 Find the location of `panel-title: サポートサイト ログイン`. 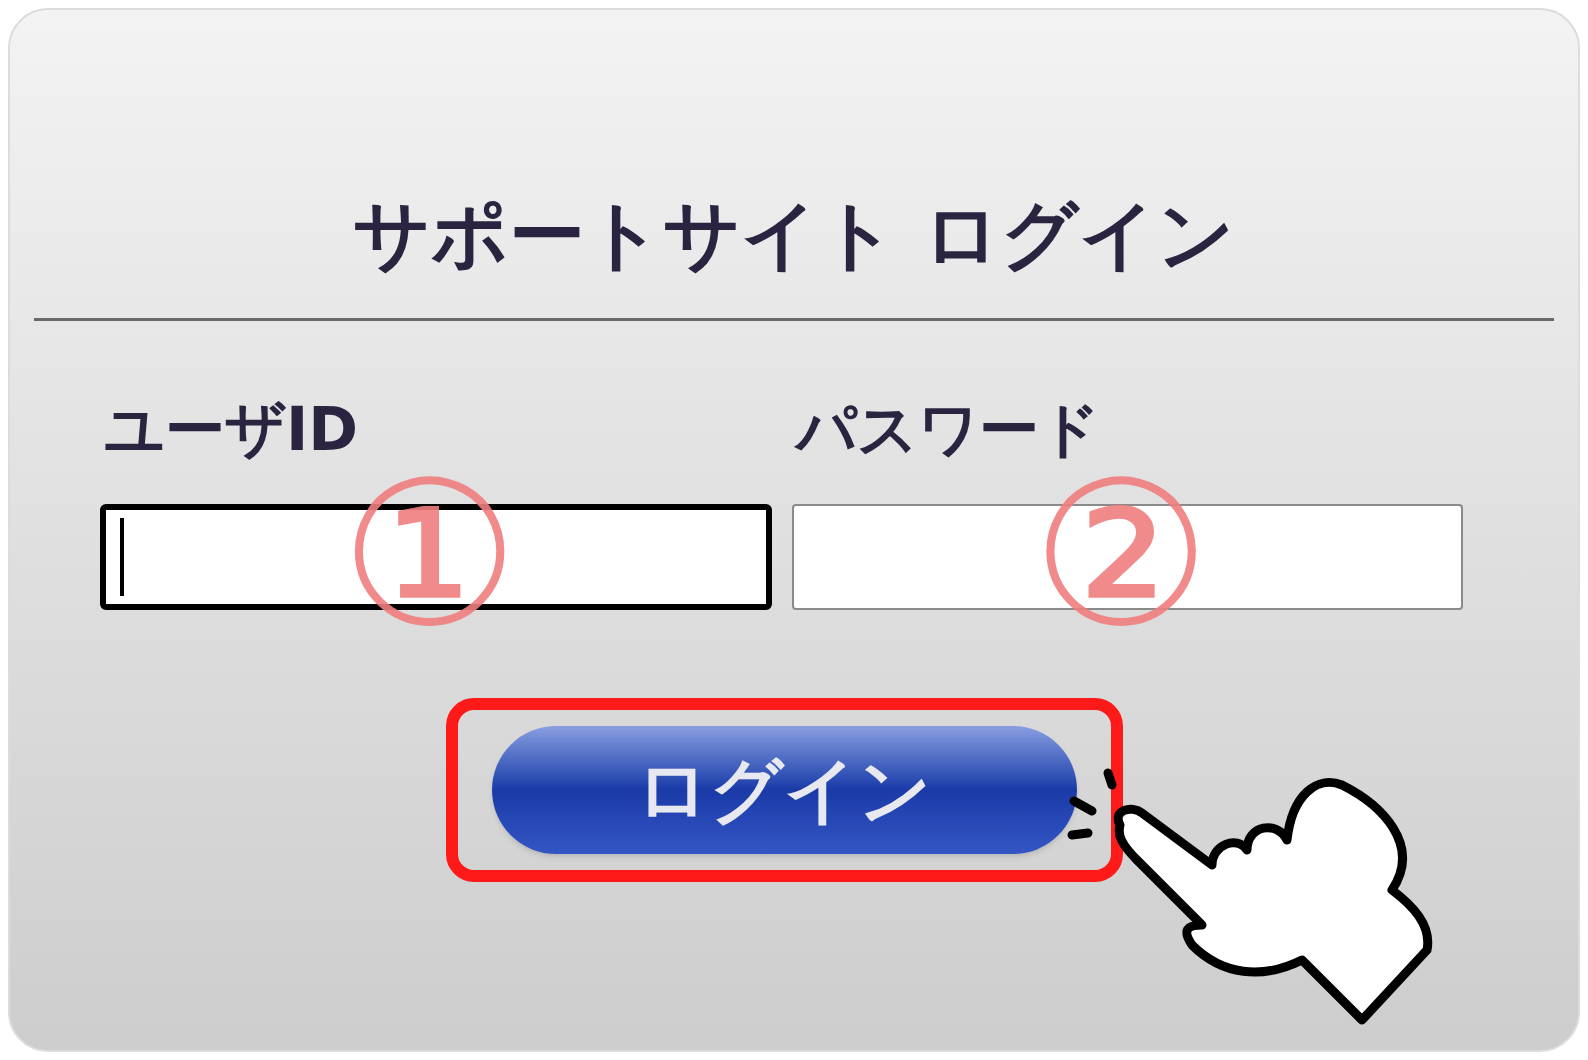

panel-title: サポートサイト ログイン is located at coordinates (794, 235).